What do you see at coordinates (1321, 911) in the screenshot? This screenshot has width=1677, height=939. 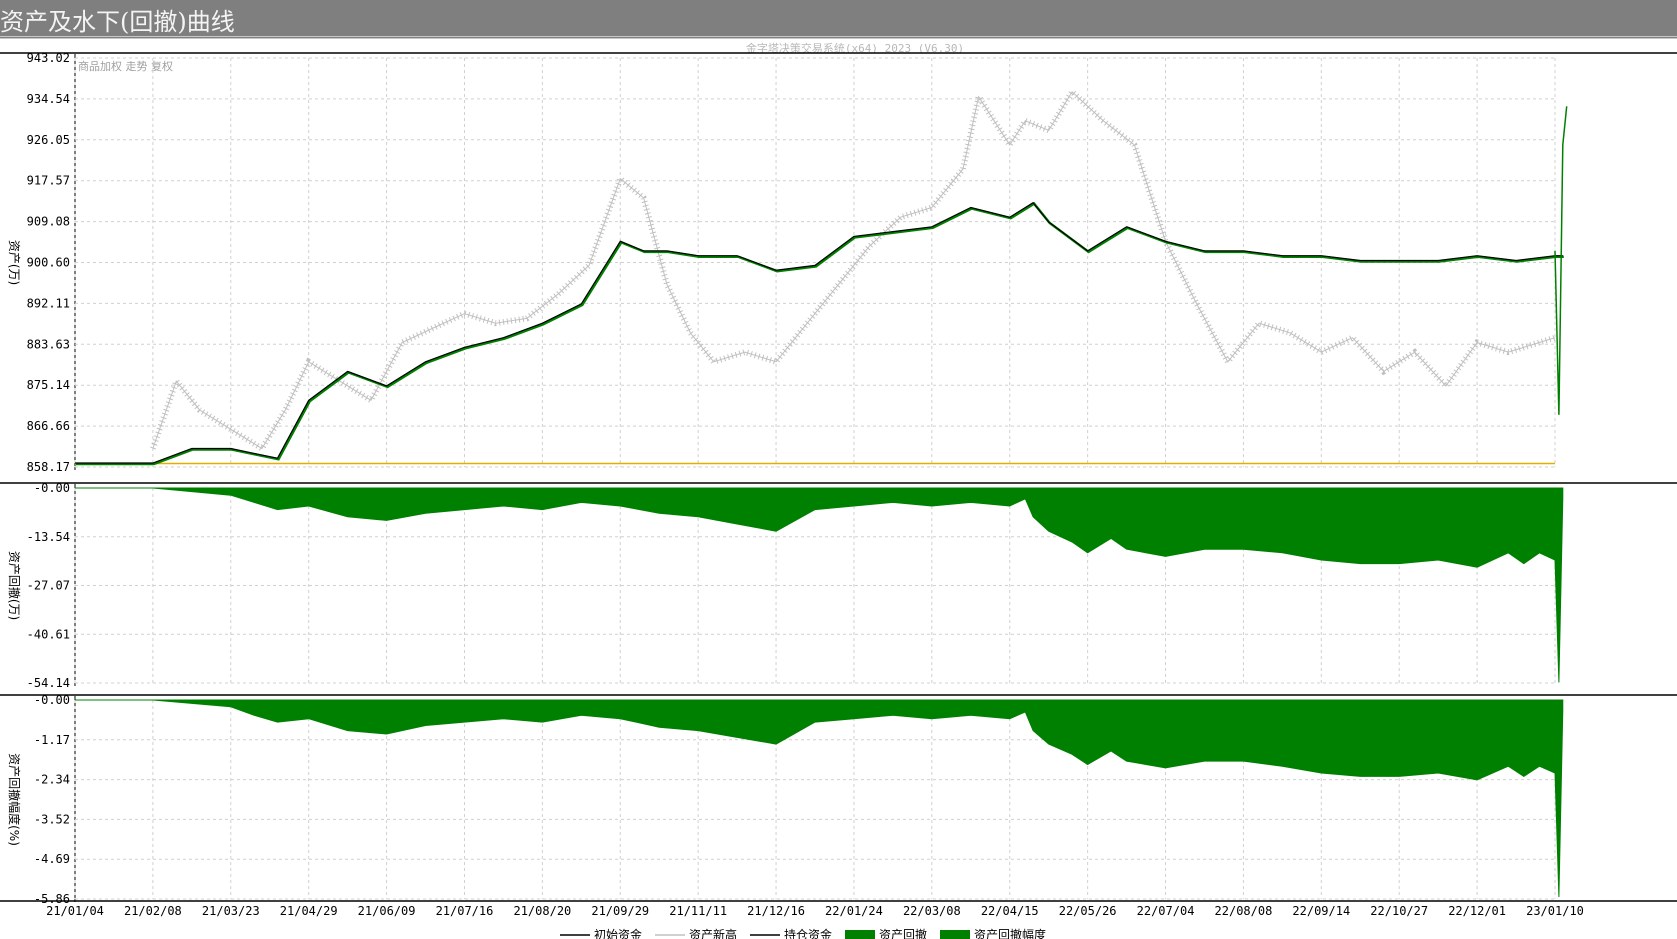 I see `x-tick-label: 22/09/14` at bounding box center [1321, 911].